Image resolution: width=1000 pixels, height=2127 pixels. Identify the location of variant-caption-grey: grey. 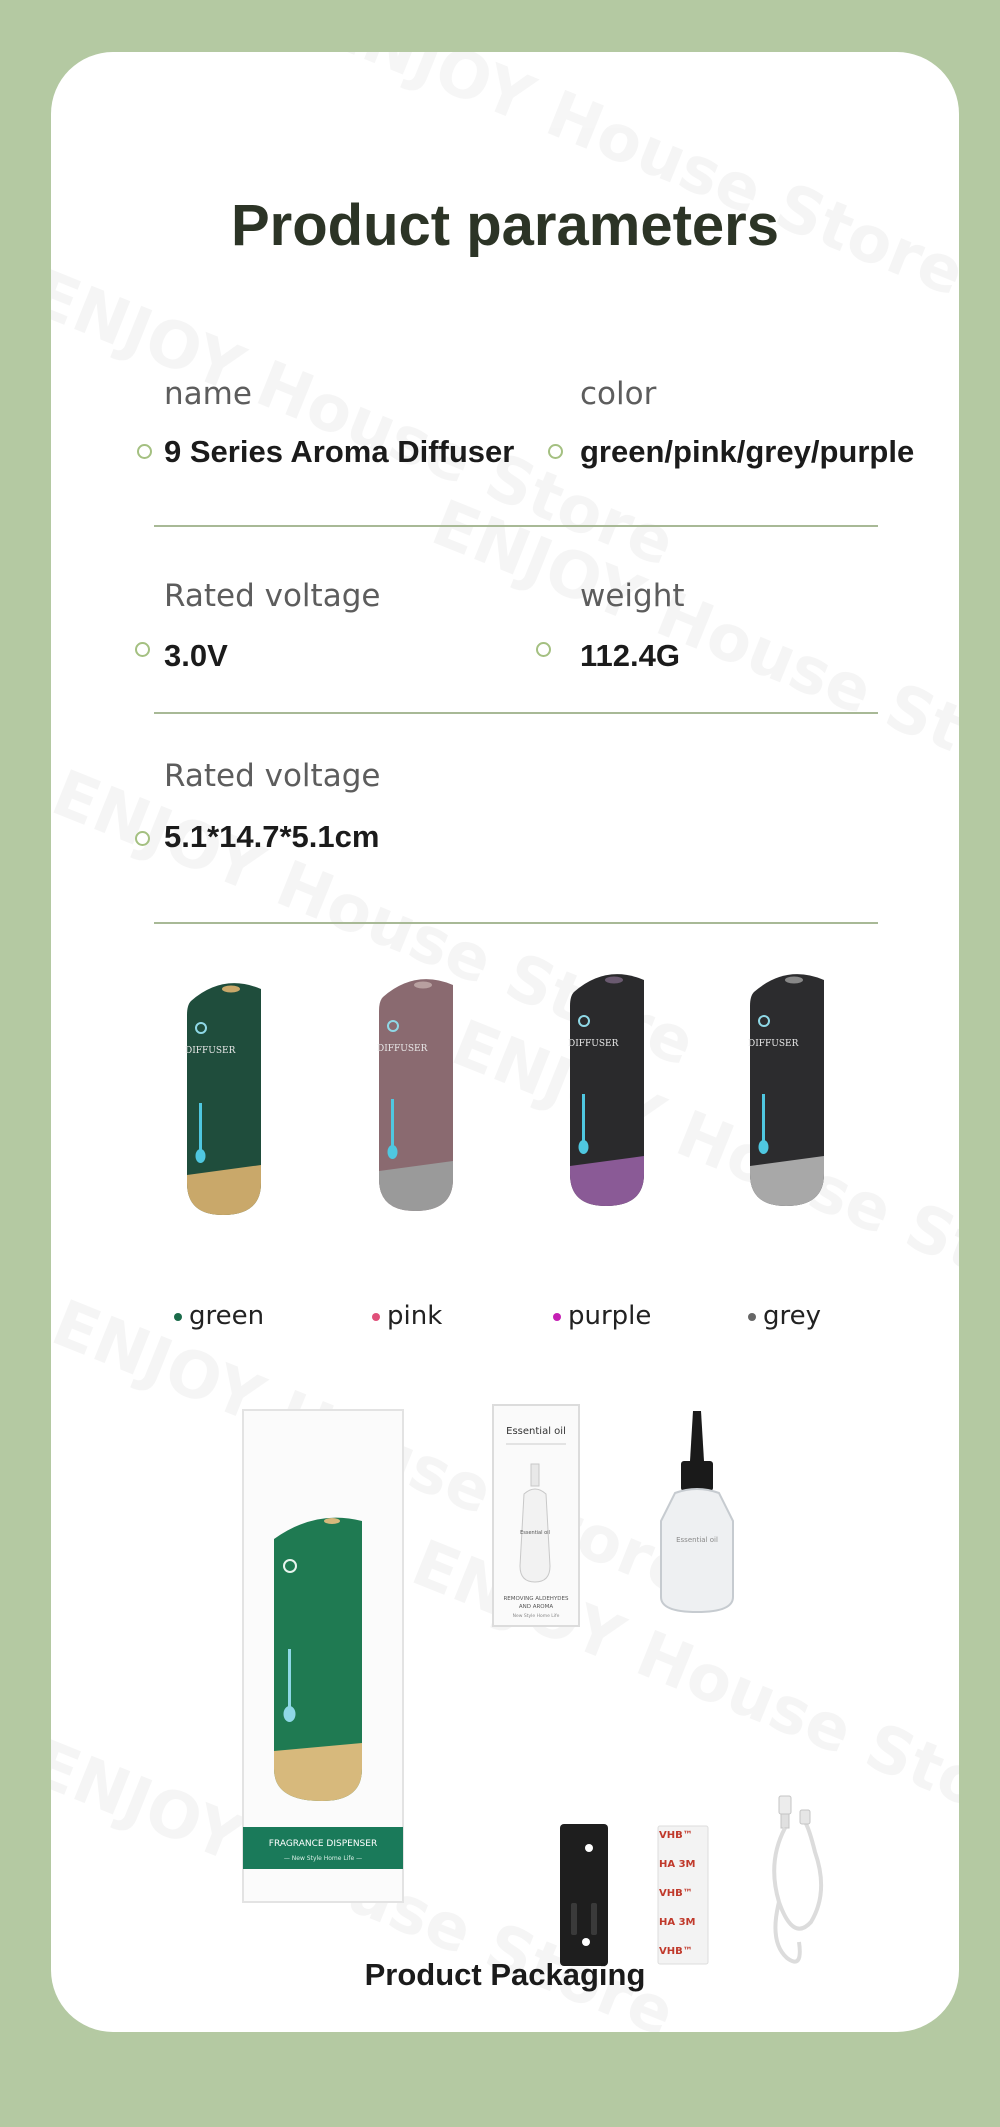
(784, 1316).